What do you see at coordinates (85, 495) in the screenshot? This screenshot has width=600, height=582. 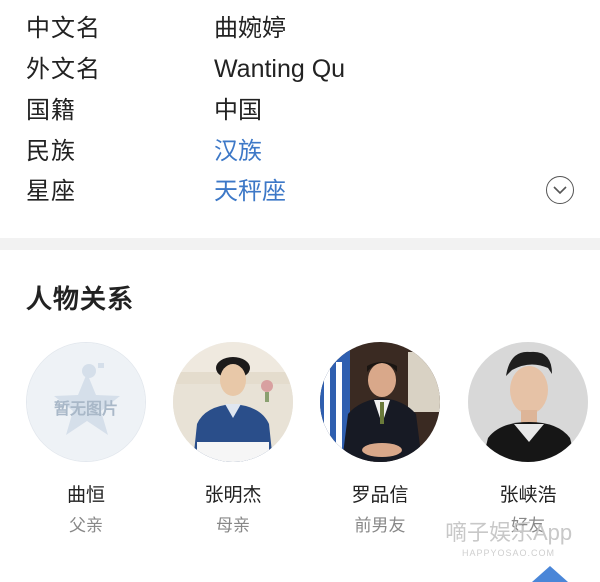 I see `person-name: 曲恒` at bounding box center [85, 495].